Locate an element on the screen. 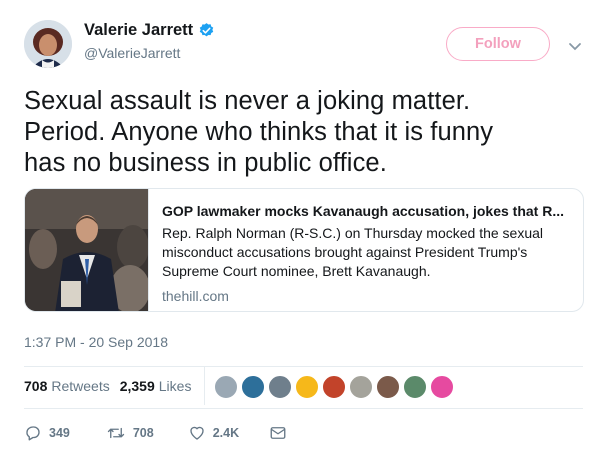  chevron-down-icon is located at coordinates (575, 45).